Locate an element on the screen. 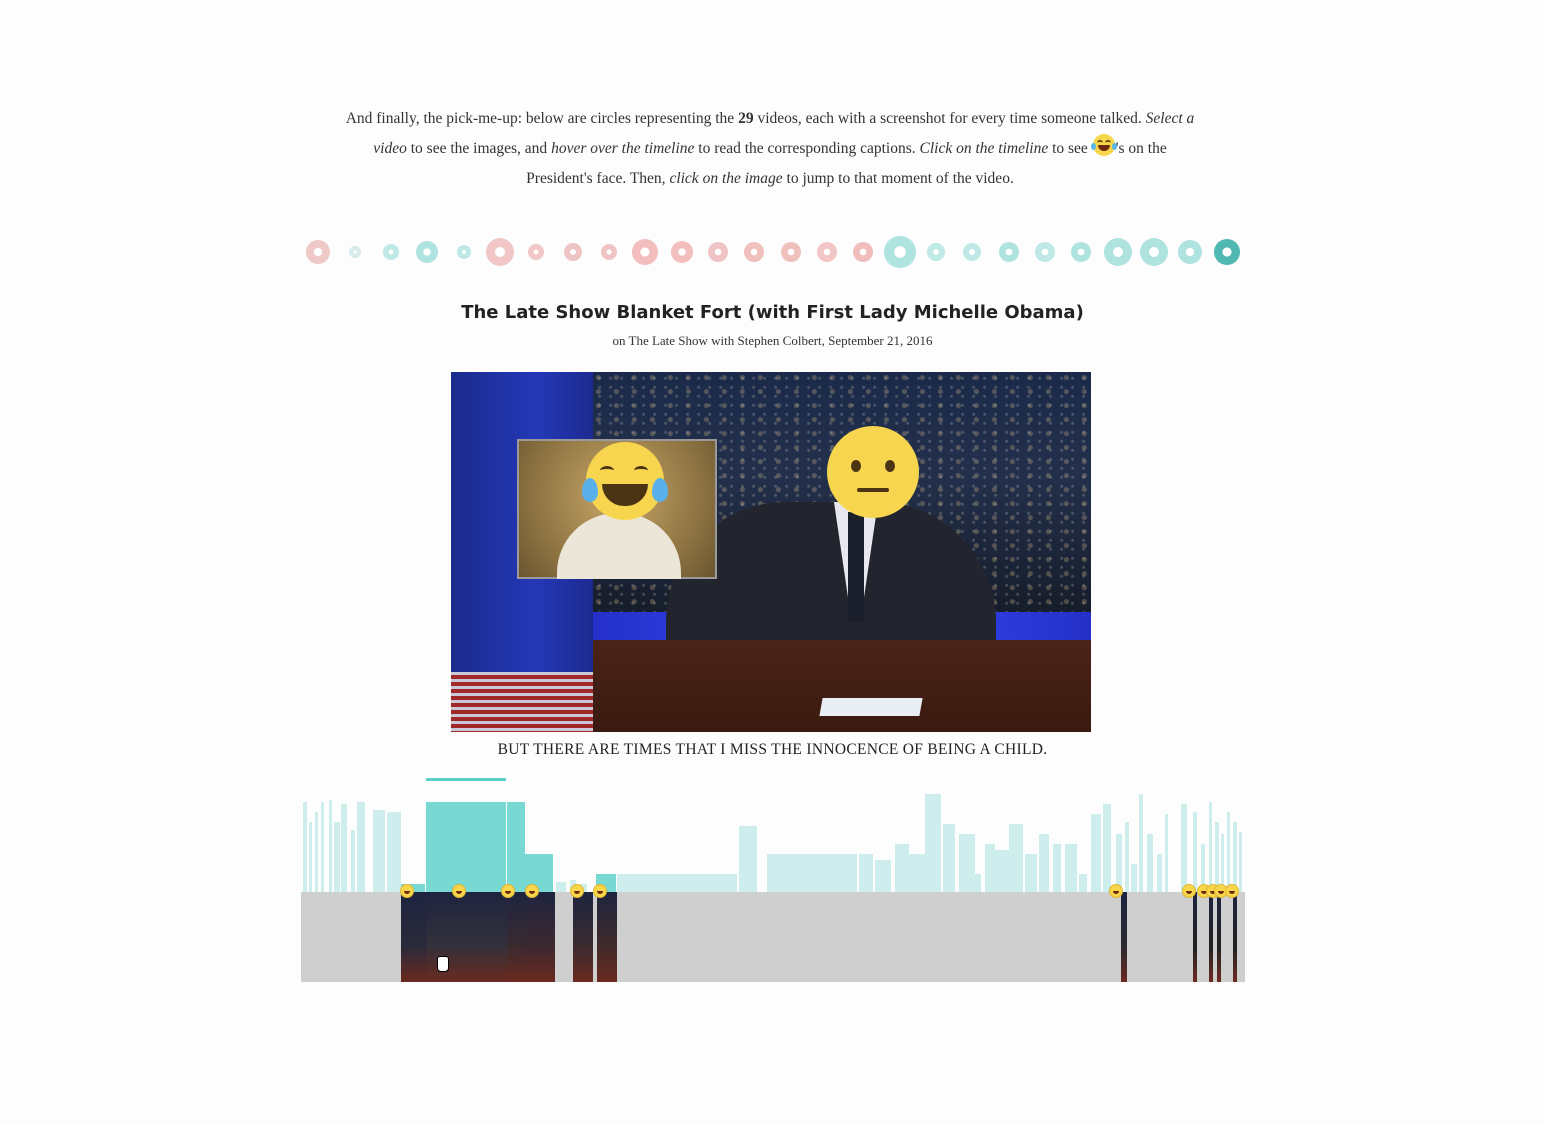  neutral-face-icon is located at coordinates (873, 472).